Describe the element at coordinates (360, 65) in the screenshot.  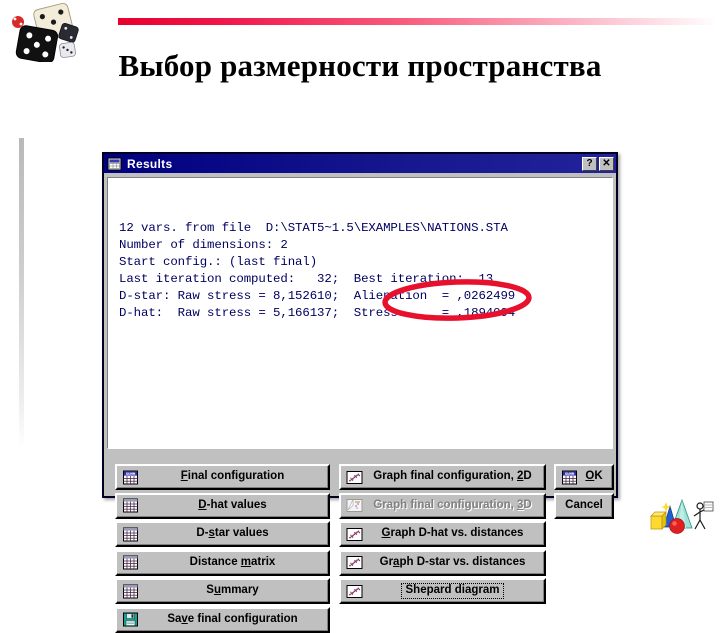
I see `page-title: Выбор размерности пространства` at that location.